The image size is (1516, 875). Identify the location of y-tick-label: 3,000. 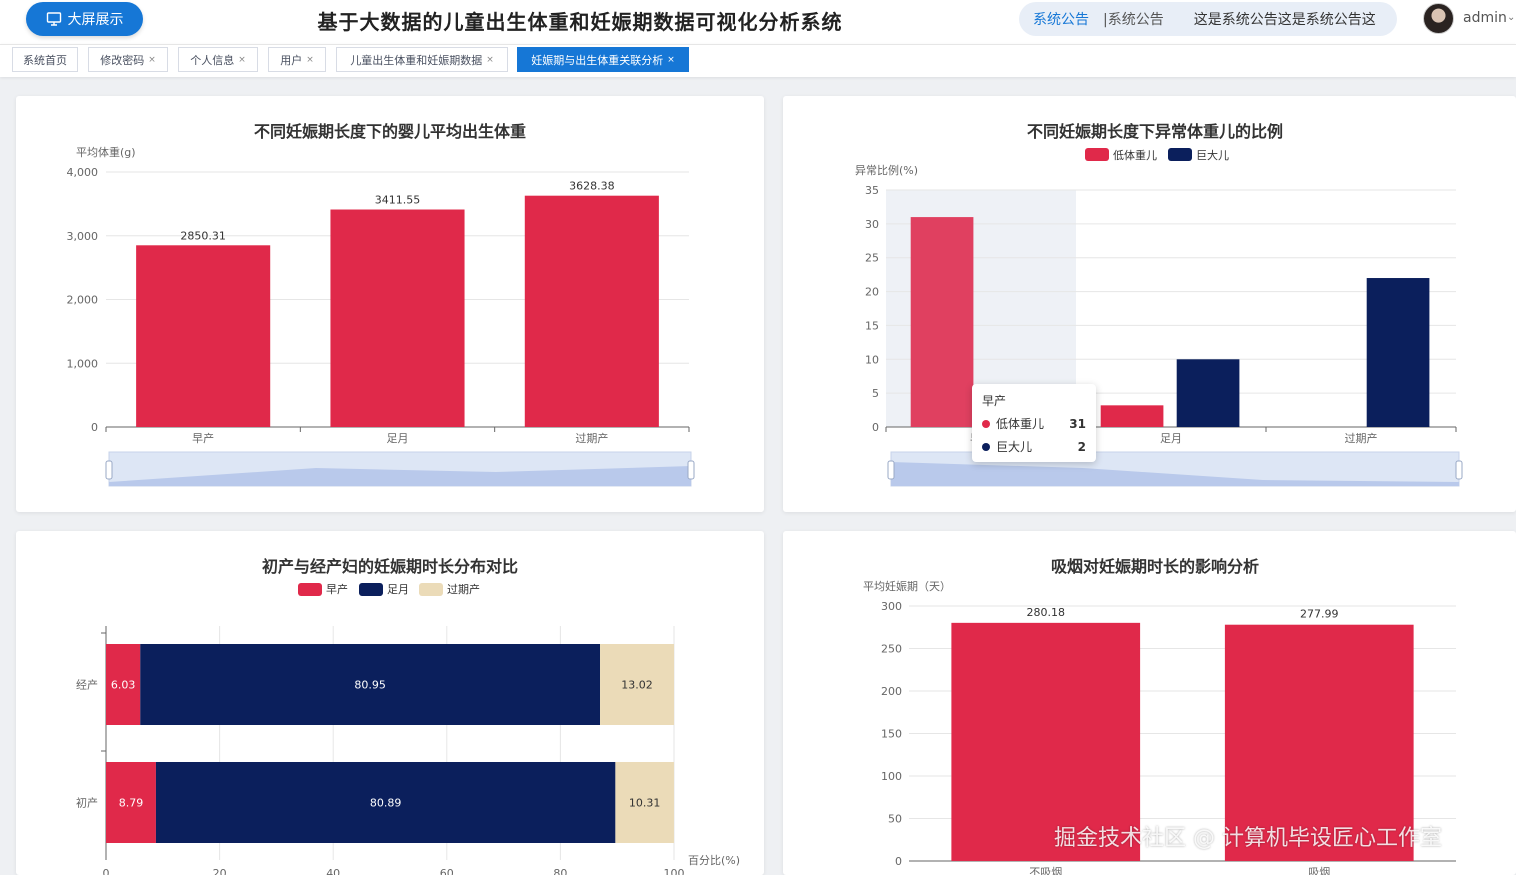
(83, 236).